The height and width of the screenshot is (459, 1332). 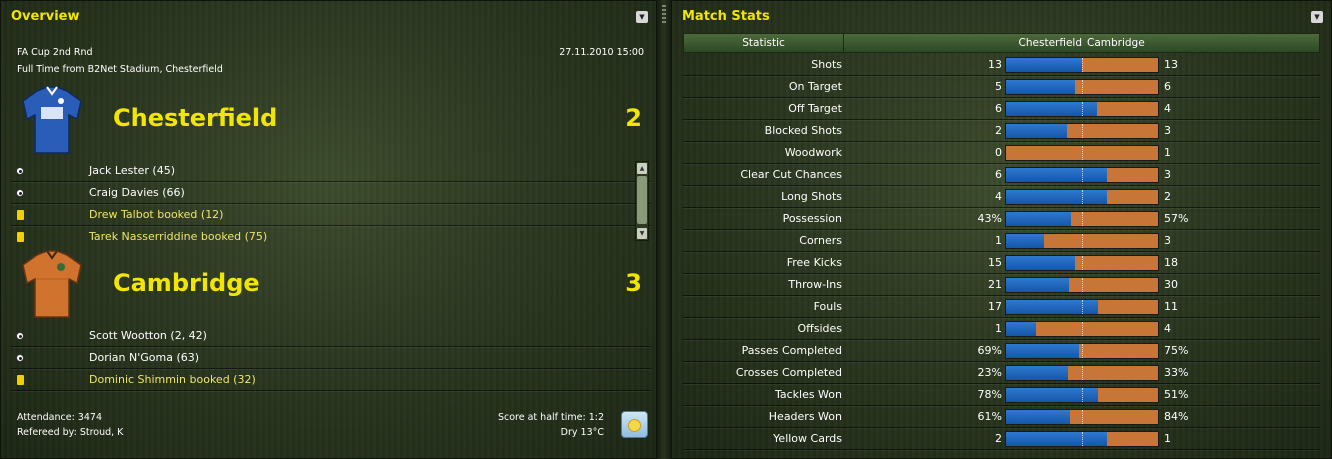 I want to click on home-value: 13, so click(x=995, y=64).